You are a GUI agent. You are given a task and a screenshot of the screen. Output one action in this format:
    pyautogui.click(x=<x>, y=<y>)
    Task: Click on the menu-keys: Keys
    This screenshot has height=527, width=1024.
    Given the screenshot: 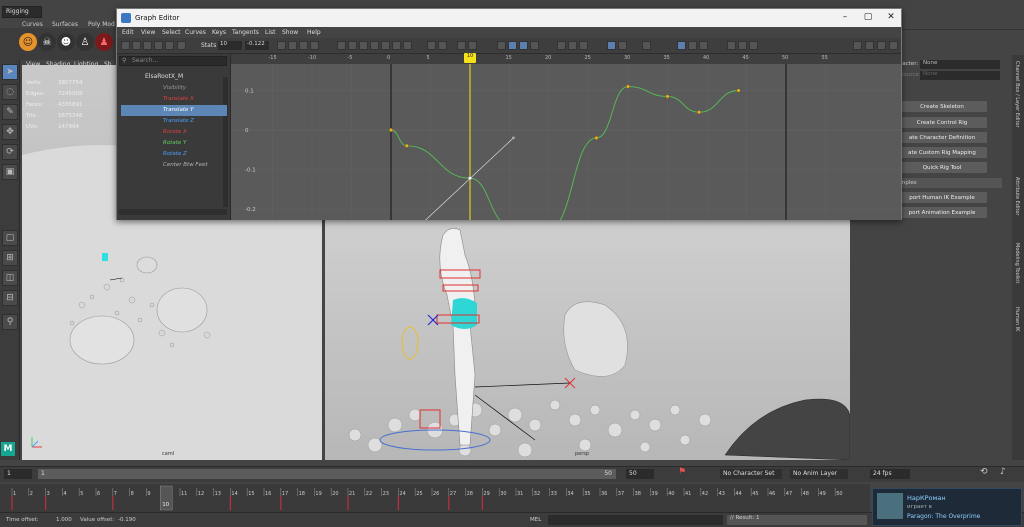 What is the action you would take?
    pyautogui.click(x=219, y=32)
    